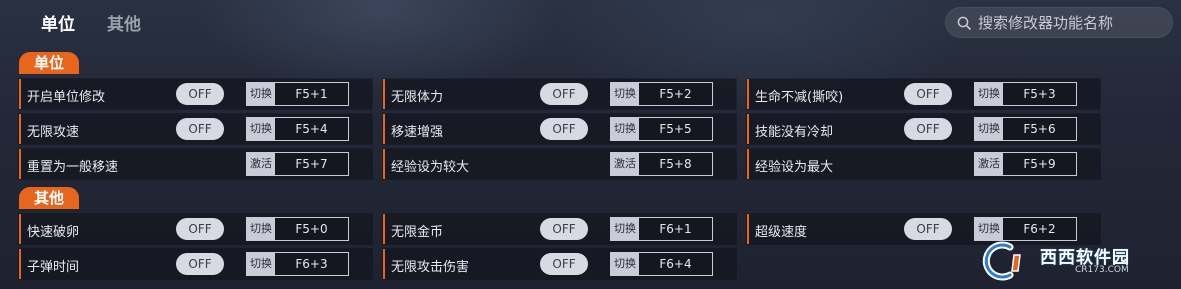 The height and width of the screenshot is (289, 1181). I want to click on hotkey-box: 切换 F6+3, so click(297, 264).